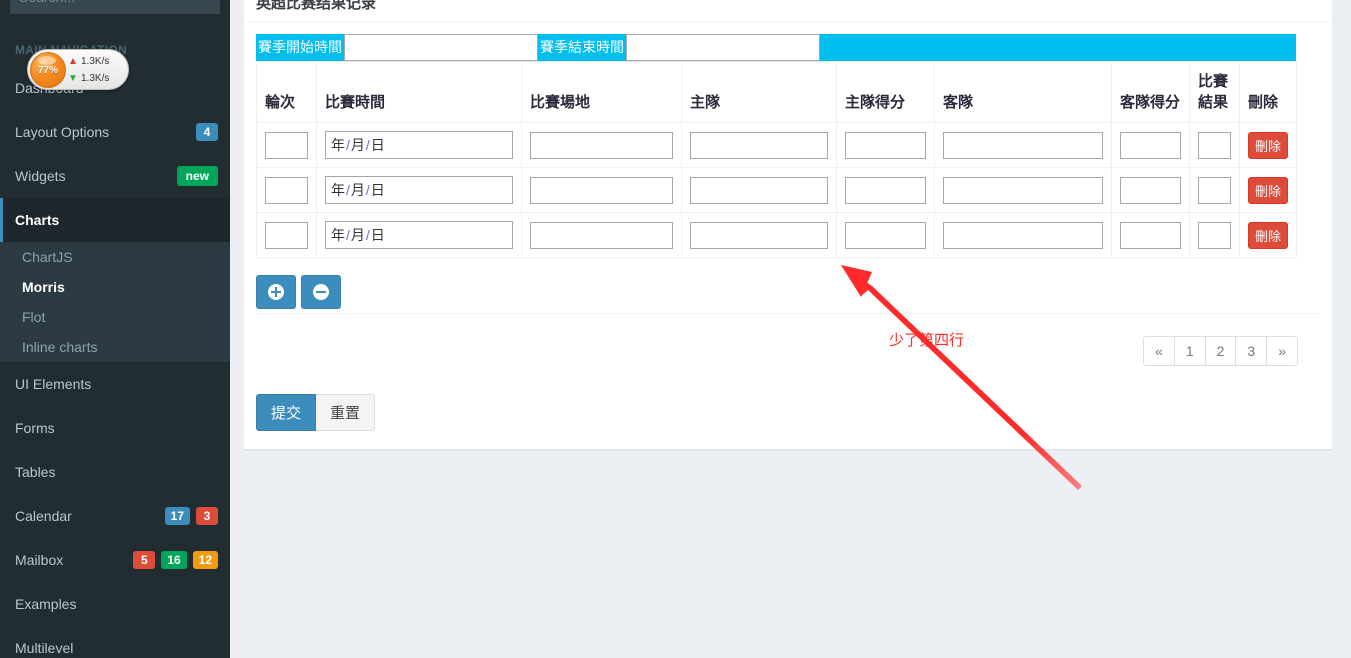 This screenshot has width=1351, height=658. Describe the element at coordinates (1221, 351) in the screenshot. I see `pagination-page-2: 2` at that location.